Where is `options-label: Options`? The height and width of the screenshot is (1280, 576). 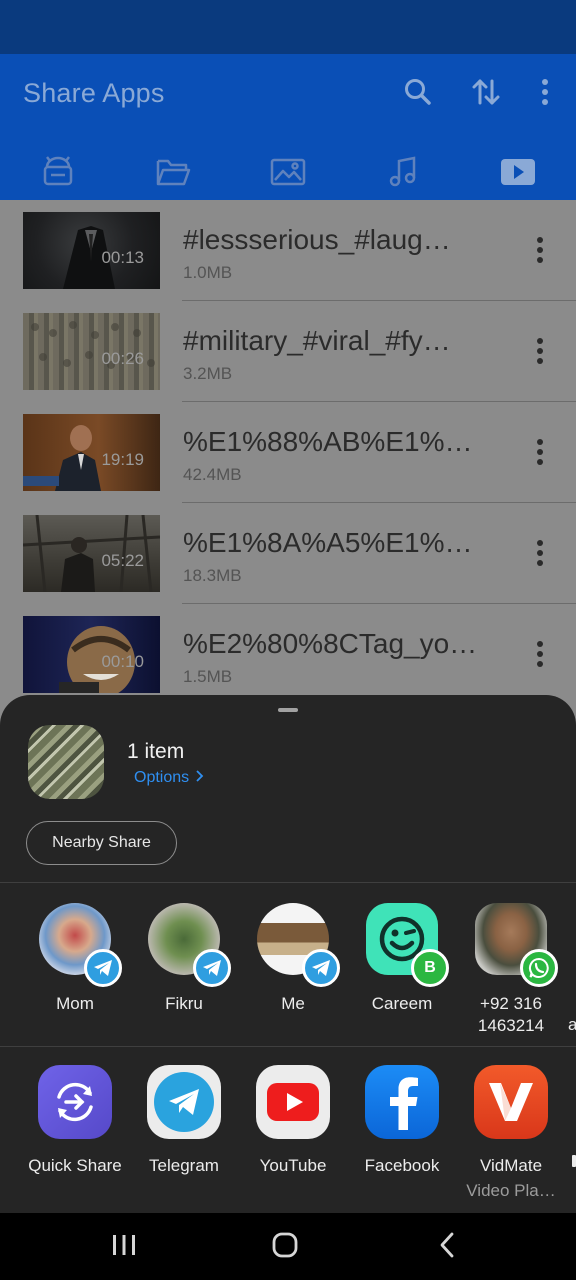
options-label: Options is located at coordinates (162, 777).